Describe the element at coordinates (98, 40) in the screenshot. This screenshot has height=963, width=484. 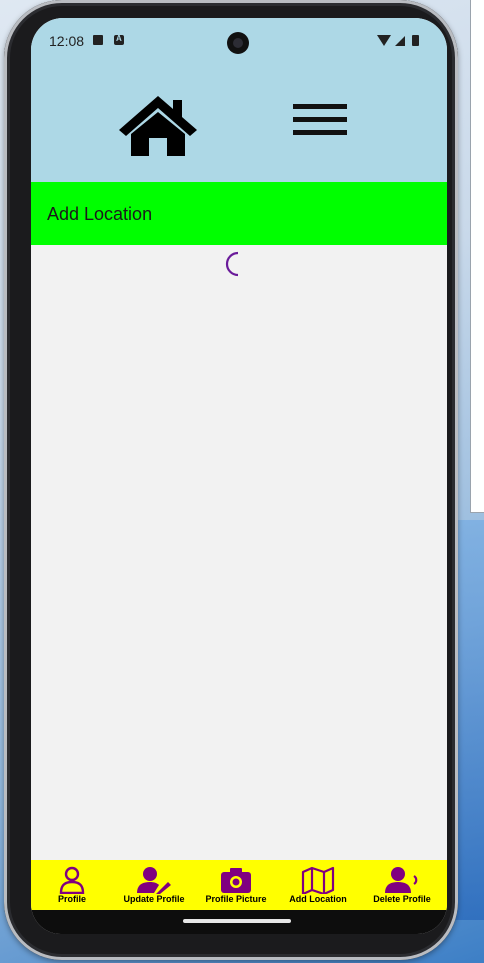
I see `sd-card-icon` at that location.